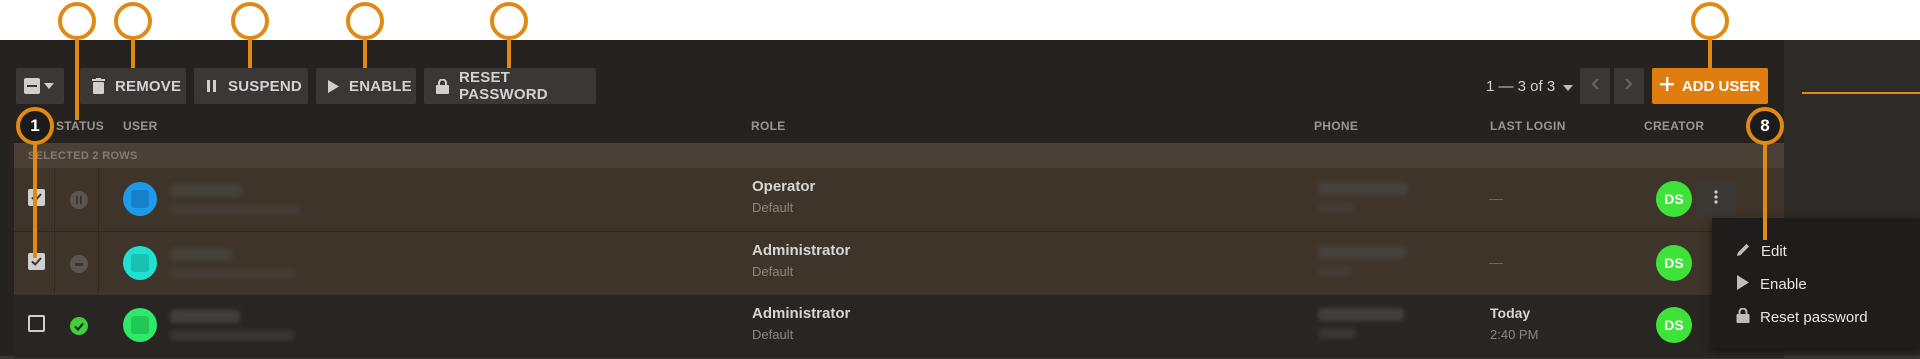 This screenshot has height=359, width=1920. I want to click on remove-label: REMOVE, so click(148, 86).